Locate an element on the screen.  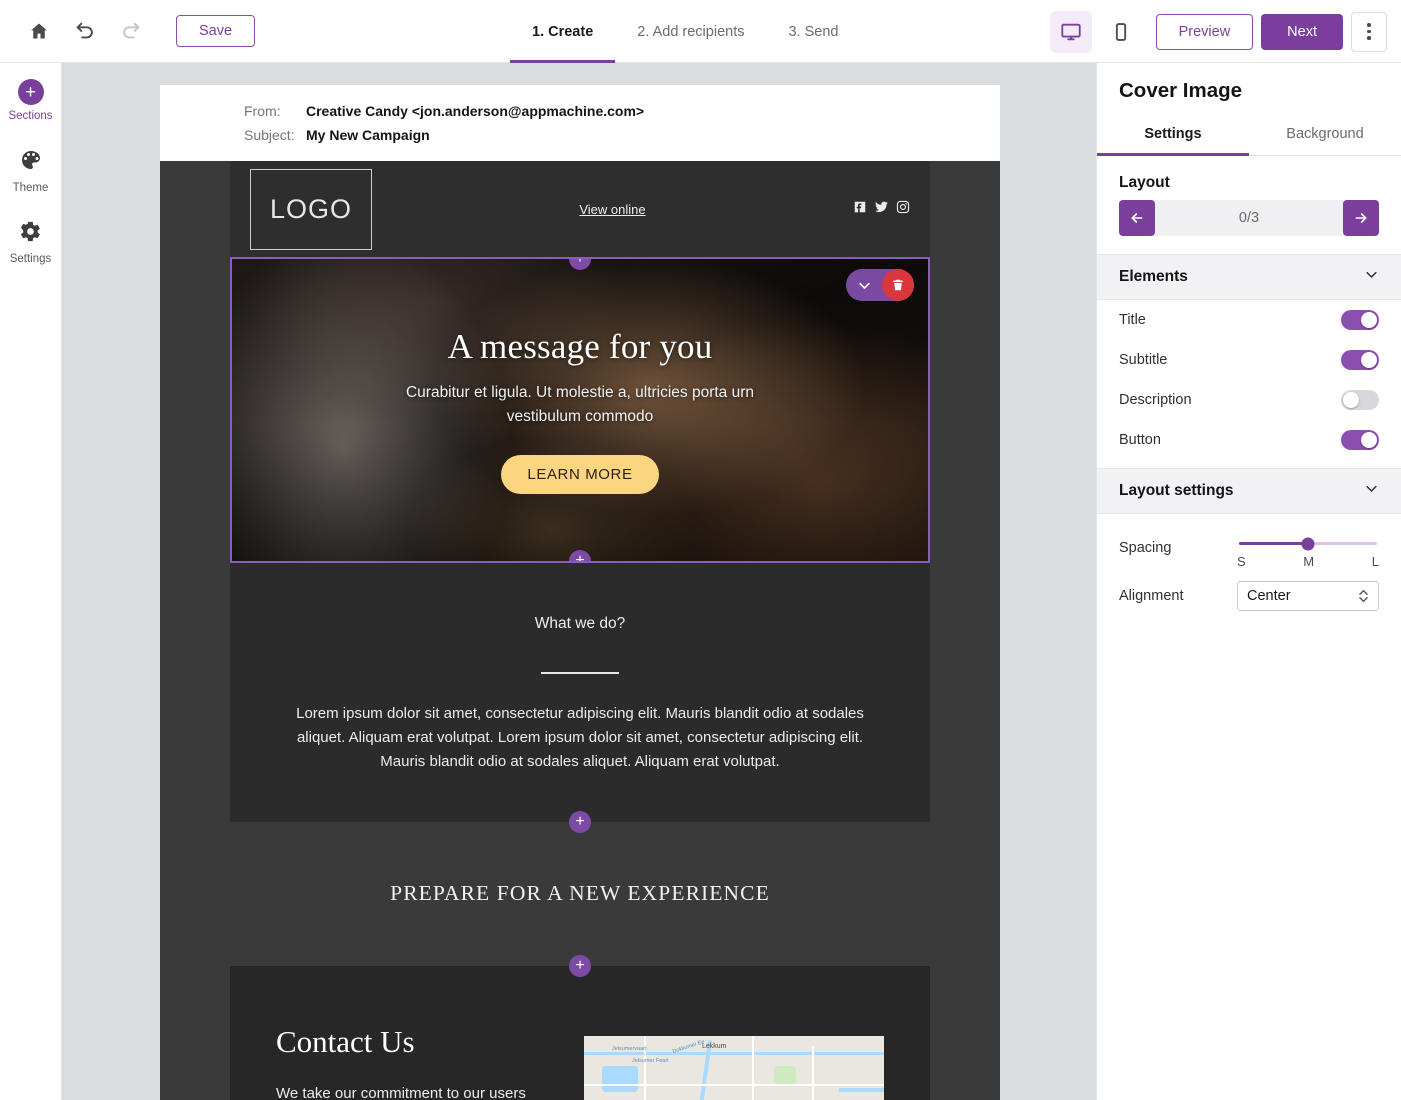
twitter-icon is located at coordinates (881, 209).